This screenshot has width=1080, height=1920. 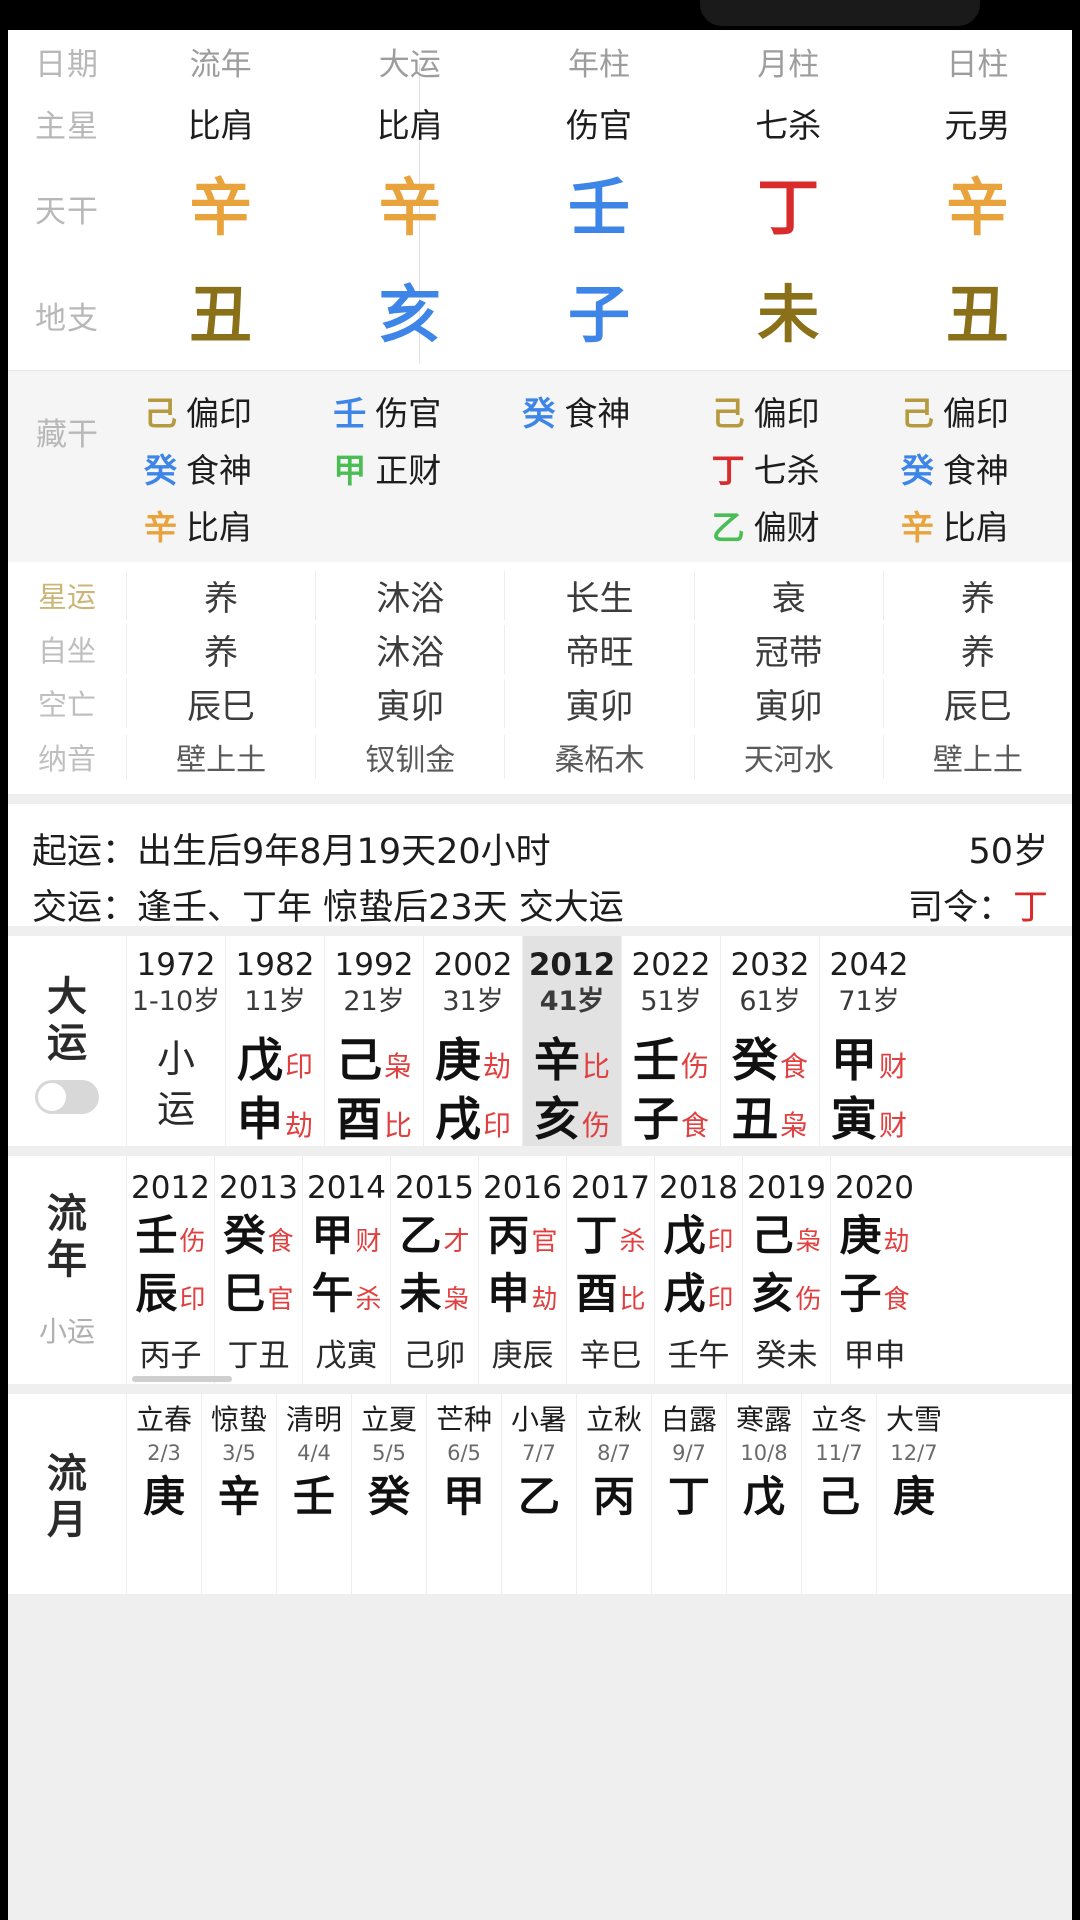 I want to click on liunian-branch-char: 戌, so click(x=684, y=1293).